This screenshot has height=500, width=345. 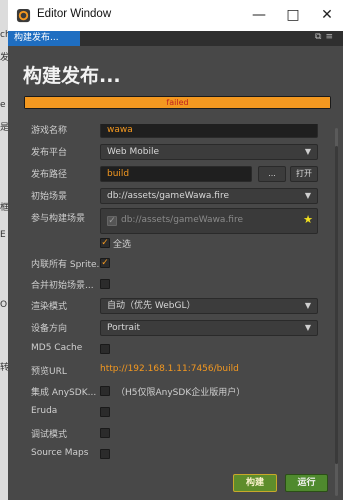 What do you see at coordinates (105, 391) in the screenshot?
I see `anysdk-checkbox` at bounding box center [105, 391].